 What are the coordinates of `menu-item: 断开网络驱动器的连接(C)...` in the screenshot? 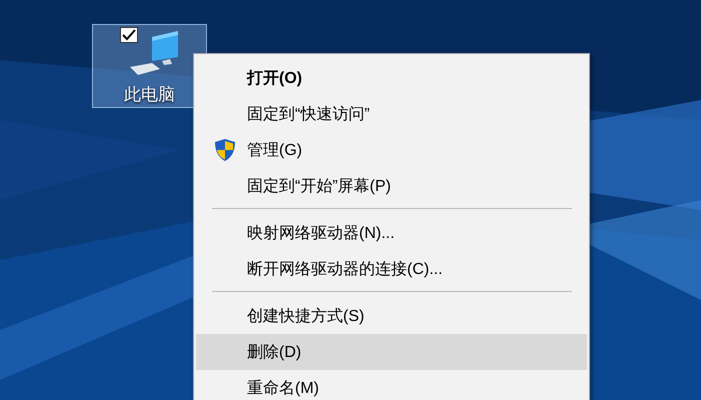 It's located at (391, 269).